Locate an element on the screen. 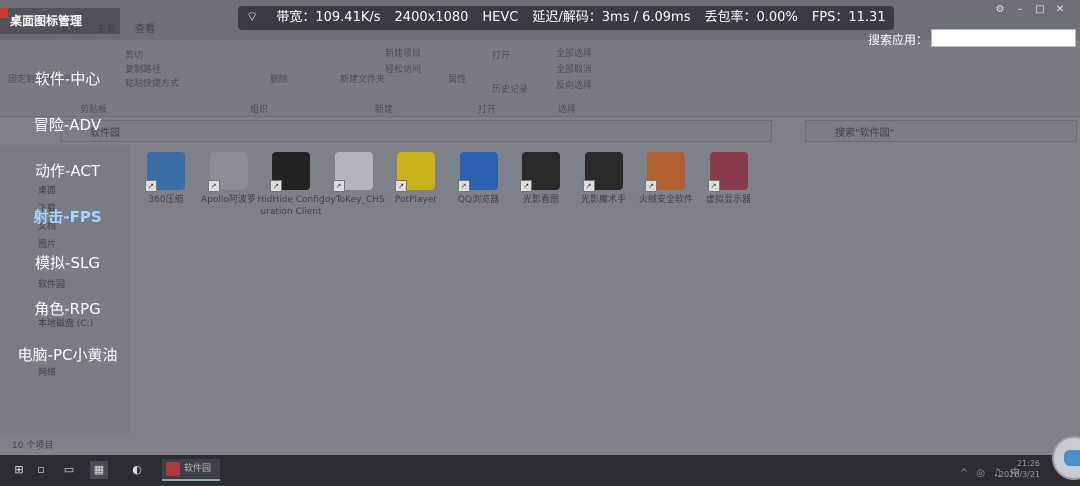 This screenshot has width=1080, height=486. app-title: 桌面图标管理 is located at coordinates (60, 21).